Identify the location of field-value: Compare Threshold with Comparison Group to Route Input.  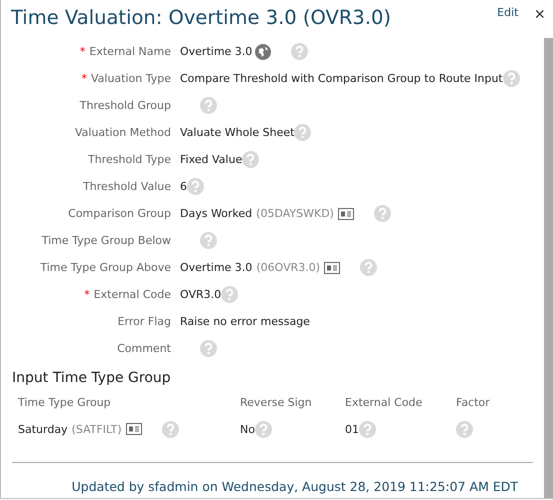
(341, 78).